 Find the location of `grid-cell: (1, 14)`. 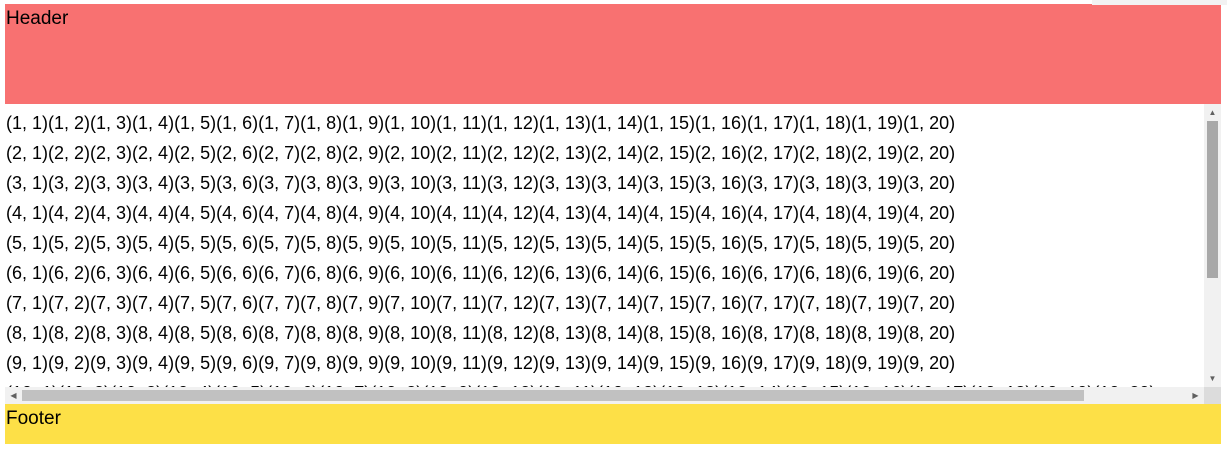

grid-cell: (1, 14) is located at coordinates (616, 123).